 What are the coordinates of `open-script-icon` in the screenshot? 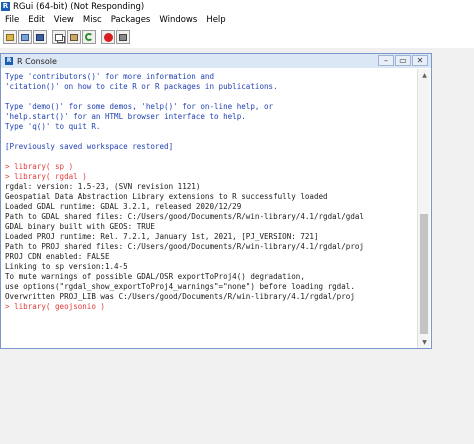 It's located at (10, 37).